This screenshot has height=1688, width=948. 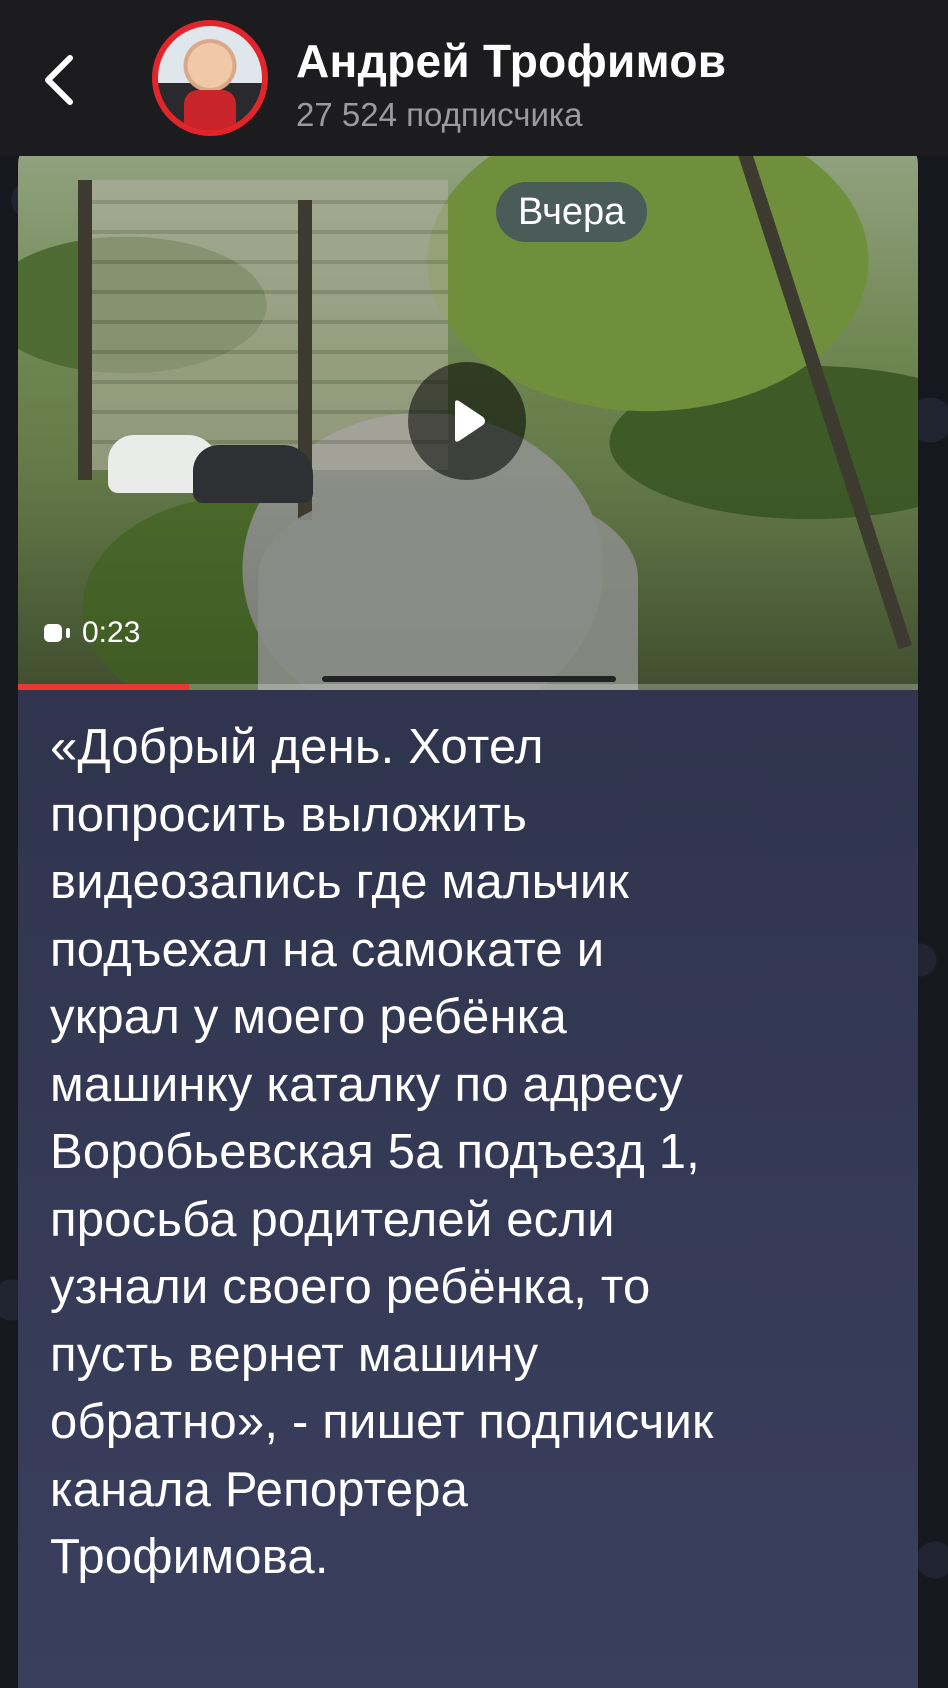 What do you see at coordinates (572, 212) in the screenshot?
I see `date-separator: Вчера` at bounding box center [572, 212].